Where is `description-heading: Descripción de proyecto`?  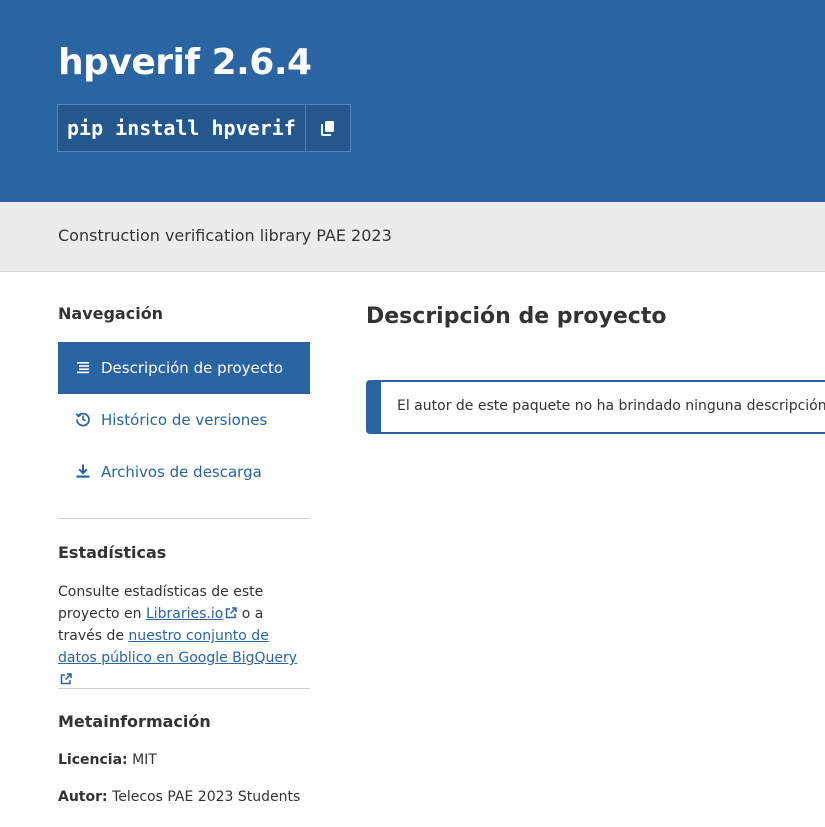
description-heading: Descripción de proyecto is located at coordinates (516, 316).